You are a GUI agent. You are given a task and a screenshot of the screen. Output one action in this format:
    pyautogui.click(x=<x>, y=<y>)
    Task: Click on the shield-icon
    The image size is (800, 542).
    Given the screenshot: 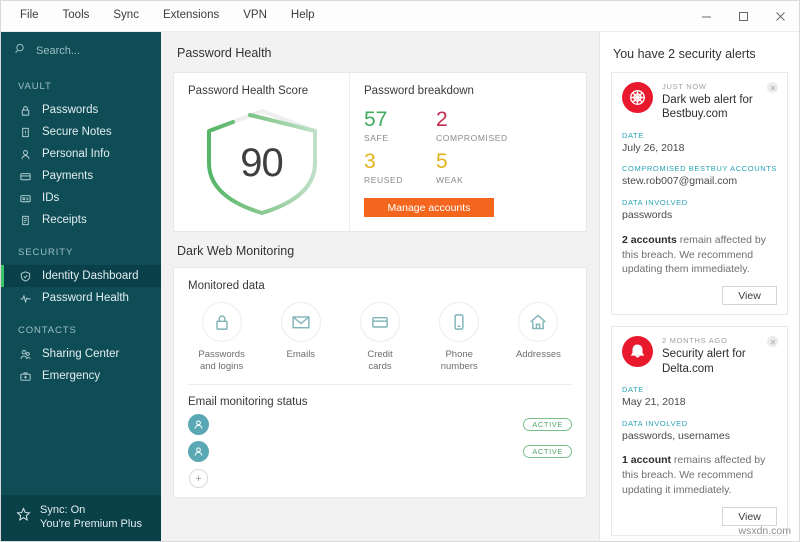 What is the action you would take?
    pyautogui.click(x=25, y=276)
    